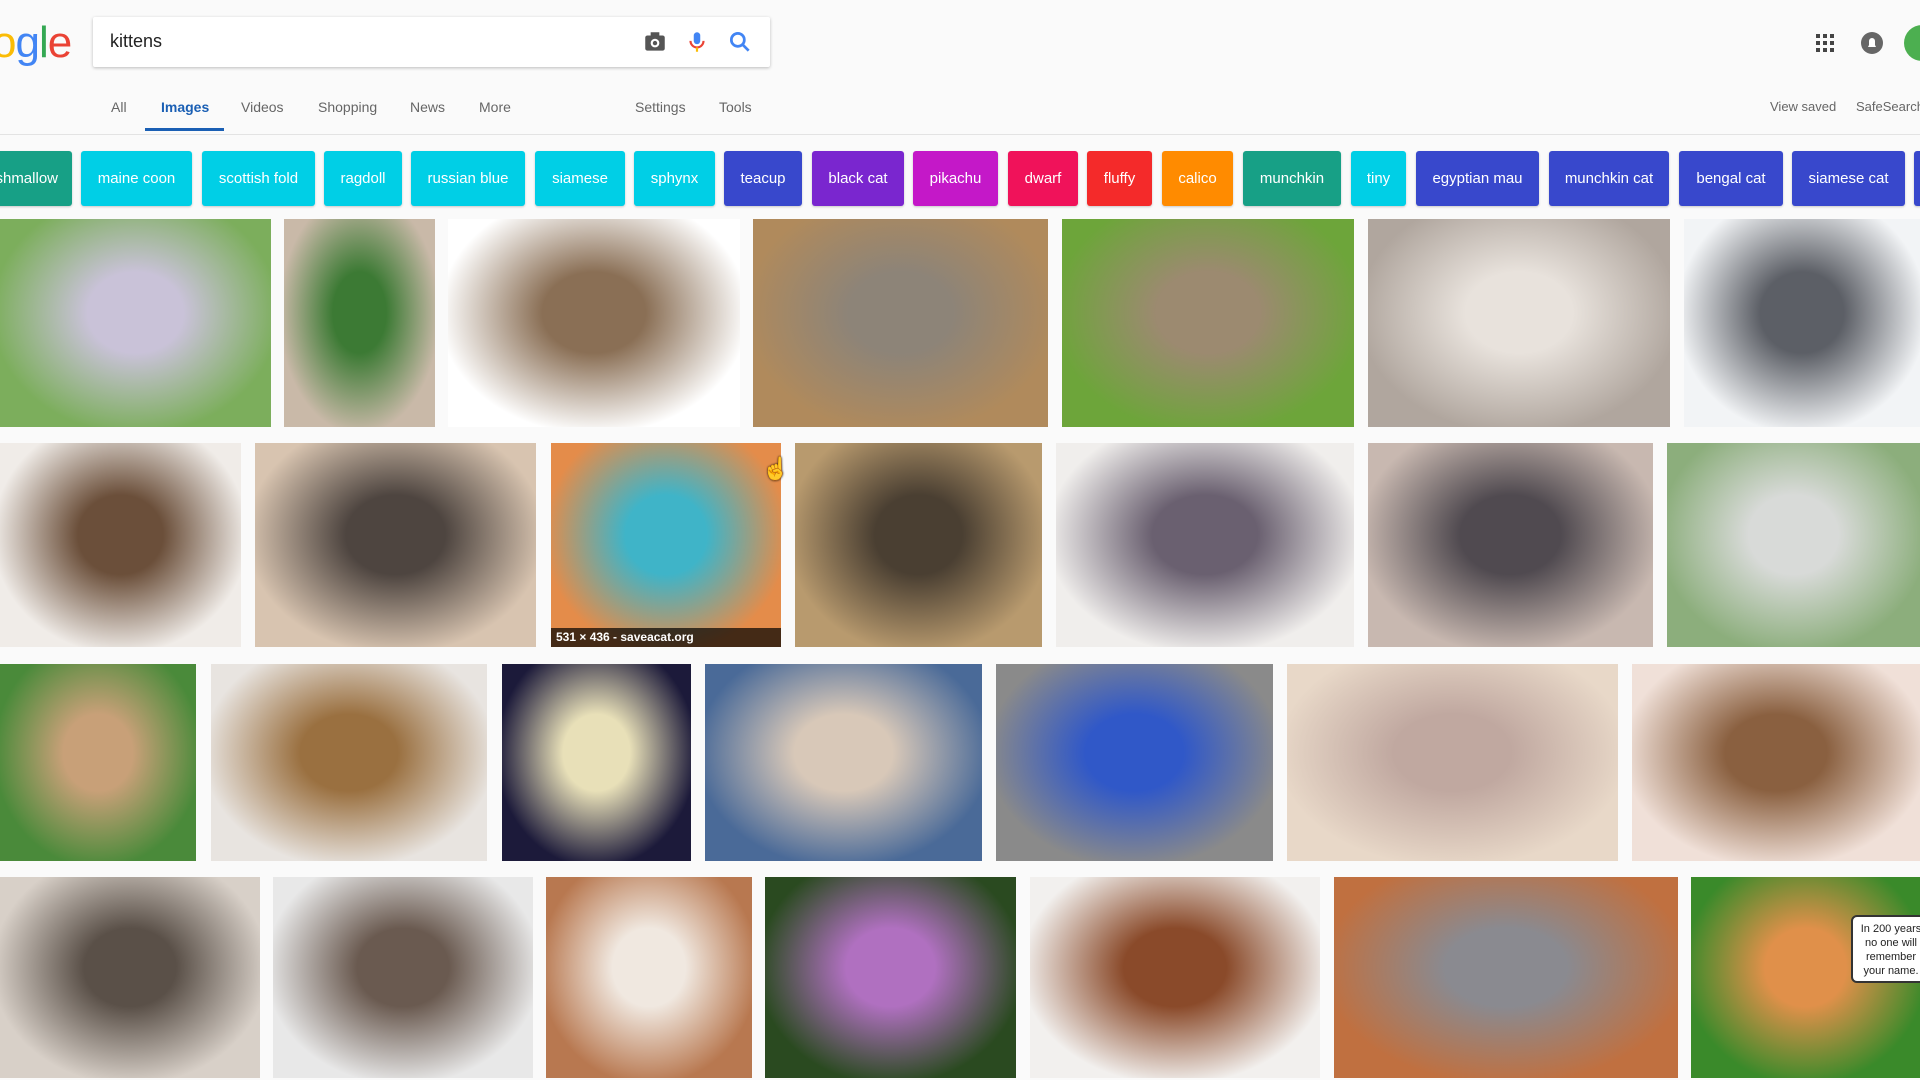 The image size is (1920, 1080). Describe the element at coordinates (1917, 178) in the screenshot. I see `chip-more` at that location.